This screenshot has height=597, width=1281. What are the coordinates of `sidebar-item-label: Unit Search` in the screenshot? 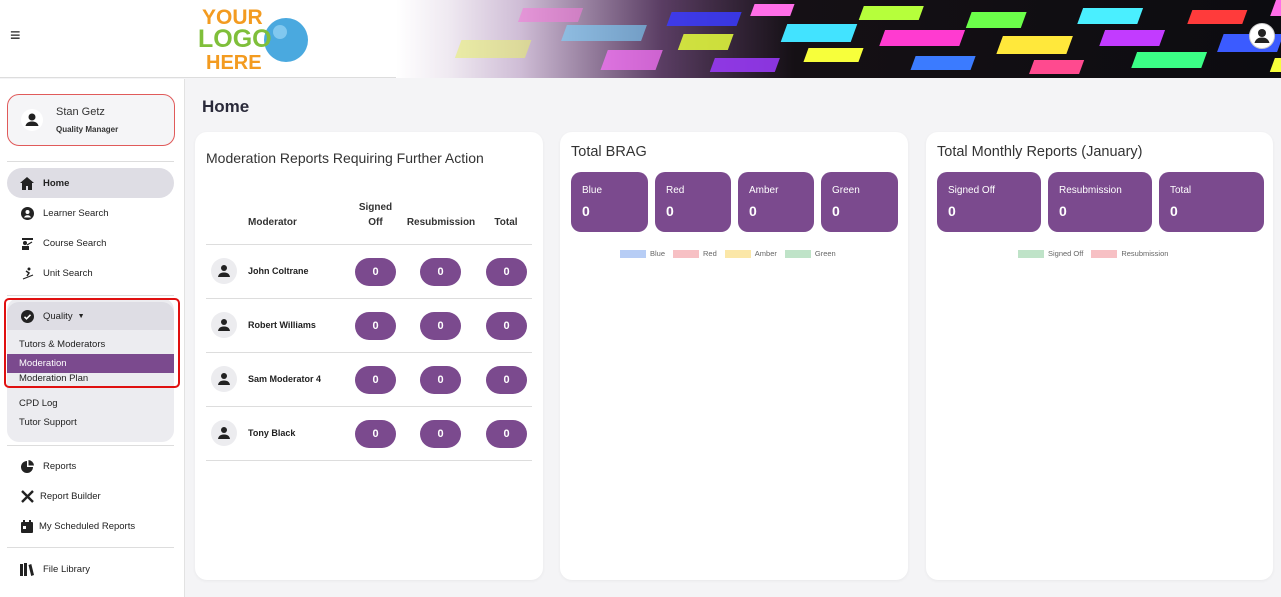 It's located at (68, 273).